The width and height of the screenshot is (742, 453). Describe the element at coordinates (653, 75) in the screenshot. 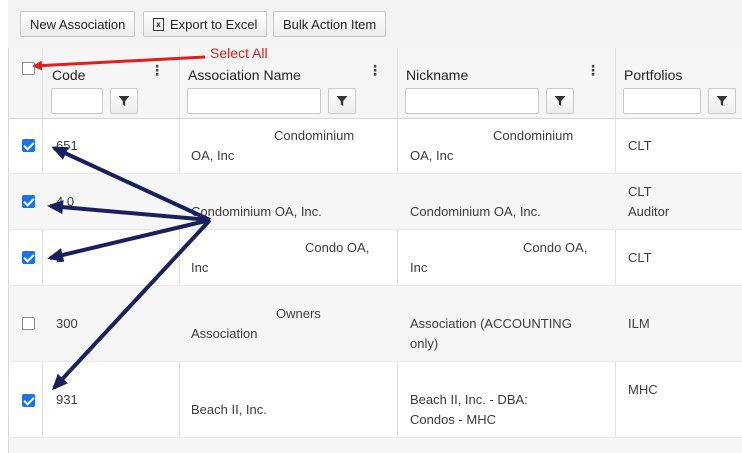

I see `column-header-portfolios: Portfolios` at that location.